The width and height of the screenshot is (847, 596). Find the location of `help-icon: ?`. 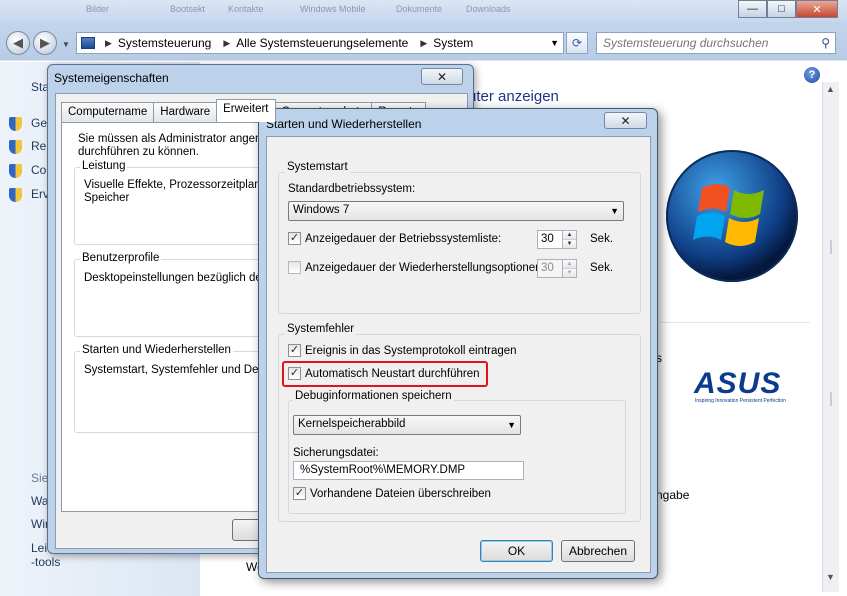

help-icon: ? is located at coordinates (812, 75).